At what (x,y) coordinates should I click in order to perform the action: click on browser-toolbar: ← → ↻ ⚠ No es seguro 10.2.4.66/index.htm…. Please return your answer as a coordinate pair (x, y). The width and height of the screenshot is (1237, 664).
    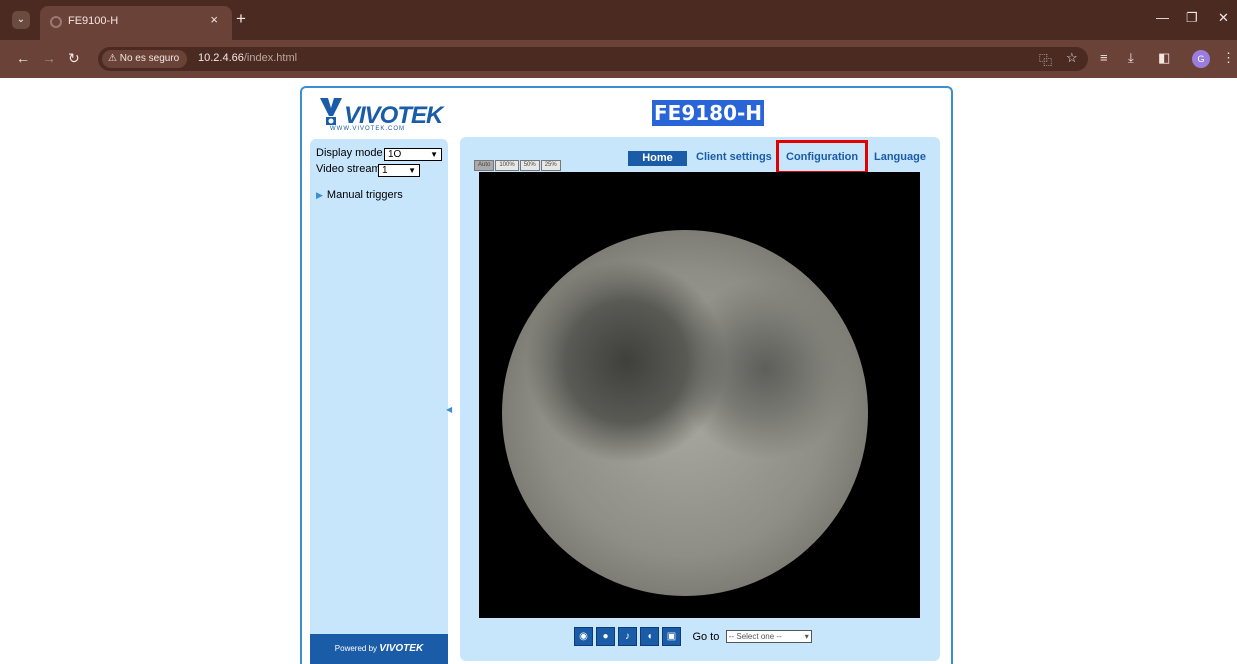
    Looking at the image, I should click on (618, 59).